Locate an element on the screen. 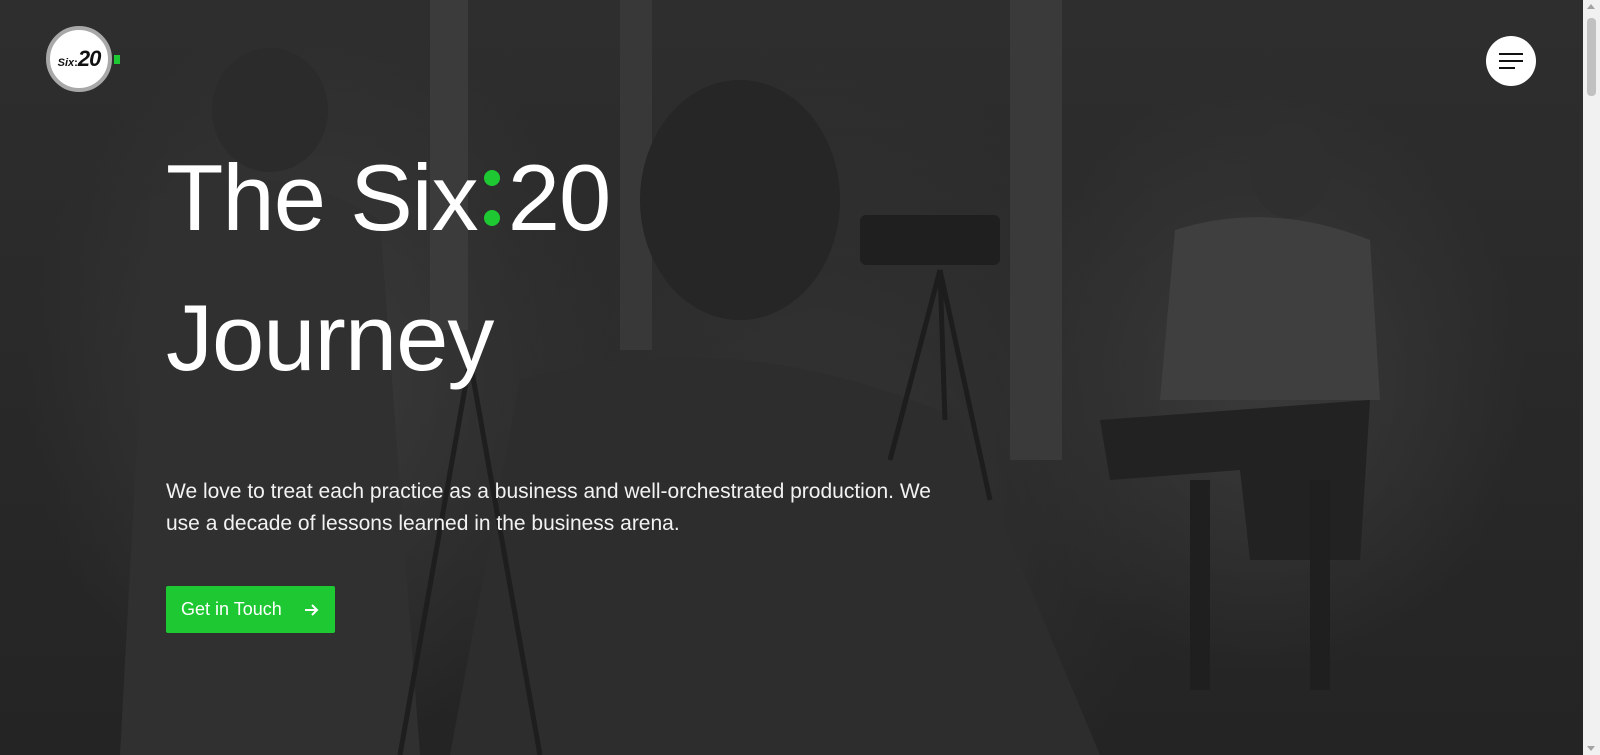 The image size is (1600, 755). logo-number: 20 is located at coordinates (89, 58).